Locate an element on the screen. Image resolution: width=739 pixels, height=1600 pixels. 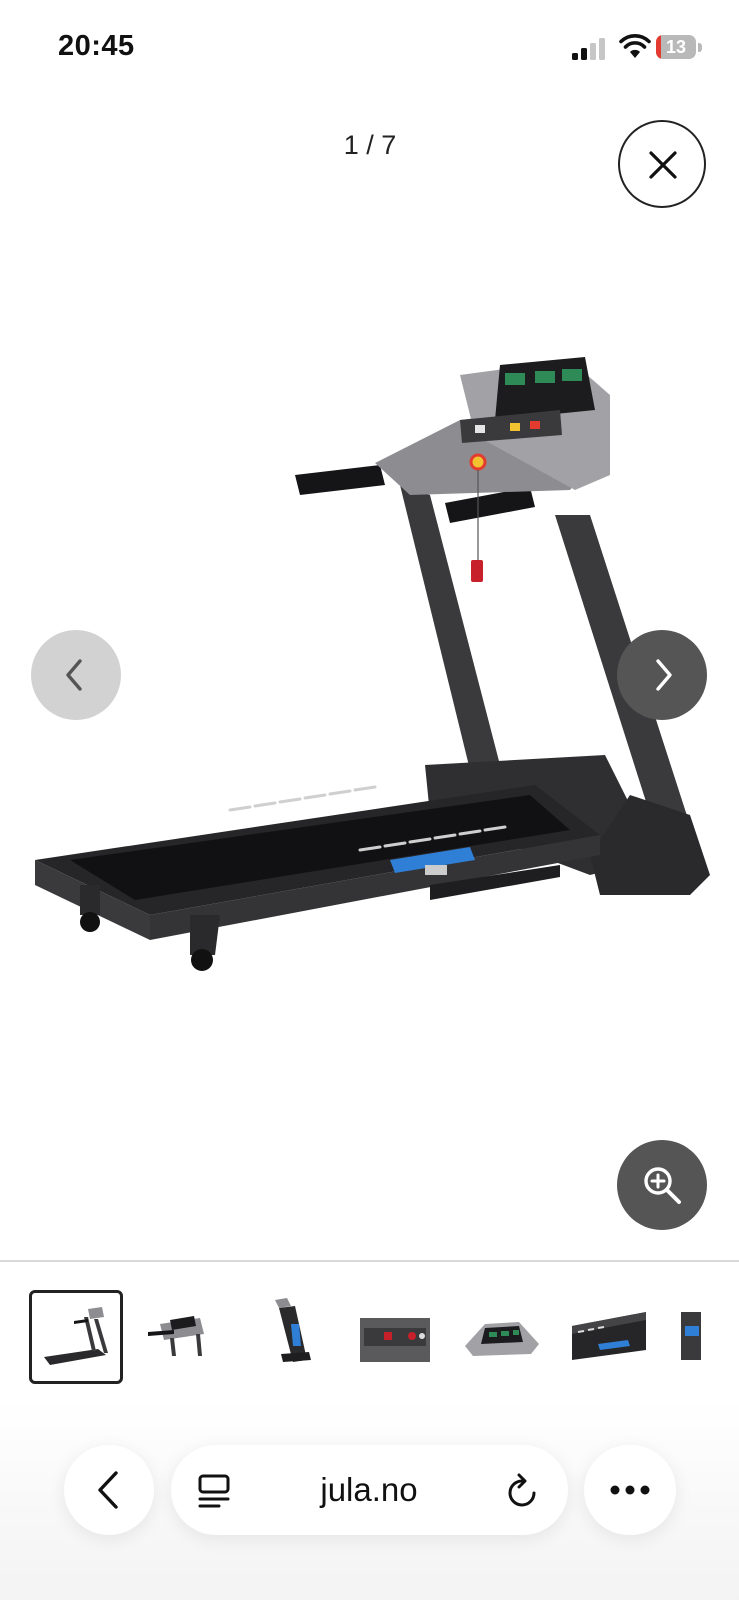
battery-icon: 13 is located at coordinates (680, 47).